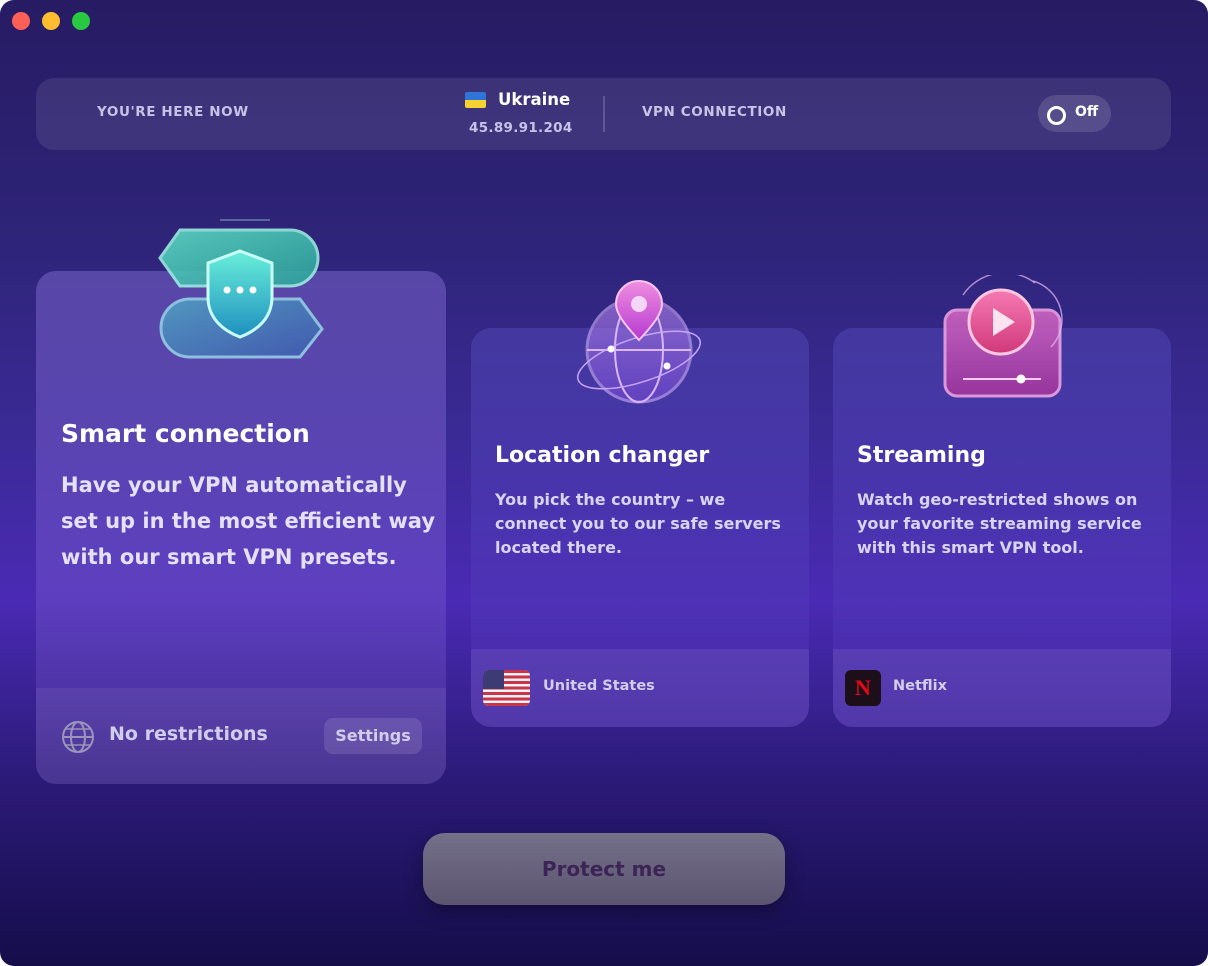  What do you see at coordinates (599, 686) in the screenshot?
I see `selected-country: United States` at bounding box center [599, 686].